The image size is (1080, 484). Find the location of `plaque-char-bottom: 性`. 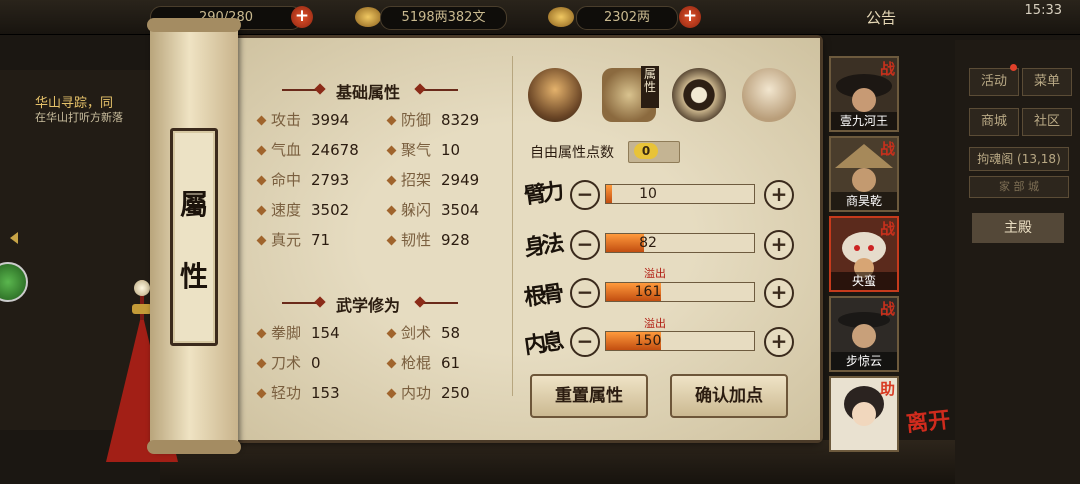

plaque-char-bottom: 性 is located at coordinates (193, 276).